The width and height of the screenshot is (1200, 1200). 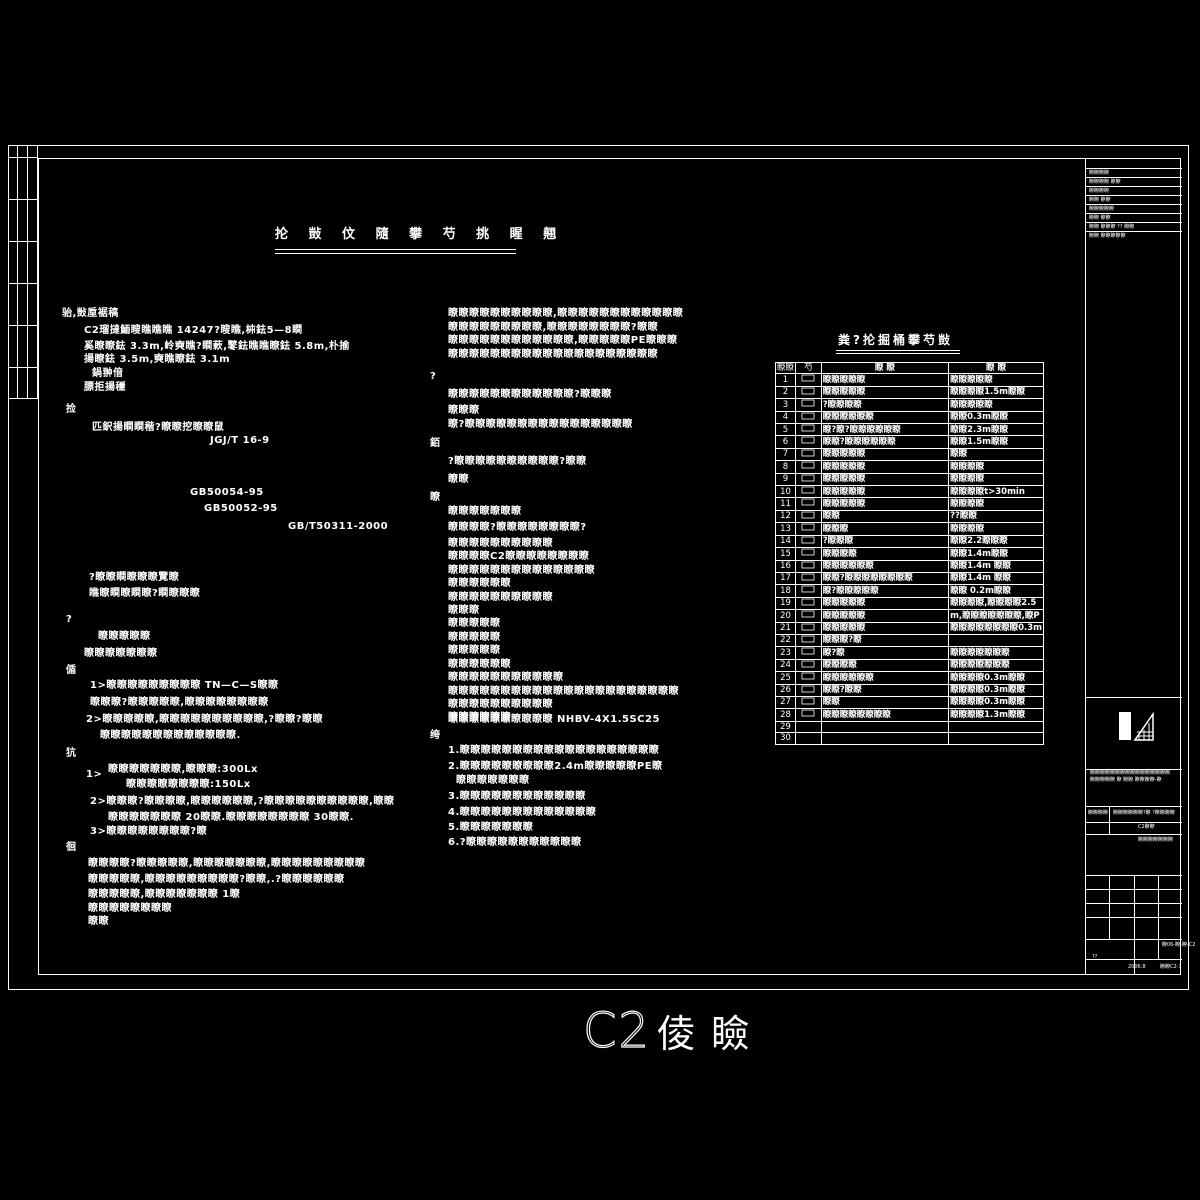 What do you see at coordinates (909, 368) in the screenshot?
I see `legend-header-row: 瞭瞭 芍 瞭 瞭 瞭 瞭` at bounding box center [909, 368].